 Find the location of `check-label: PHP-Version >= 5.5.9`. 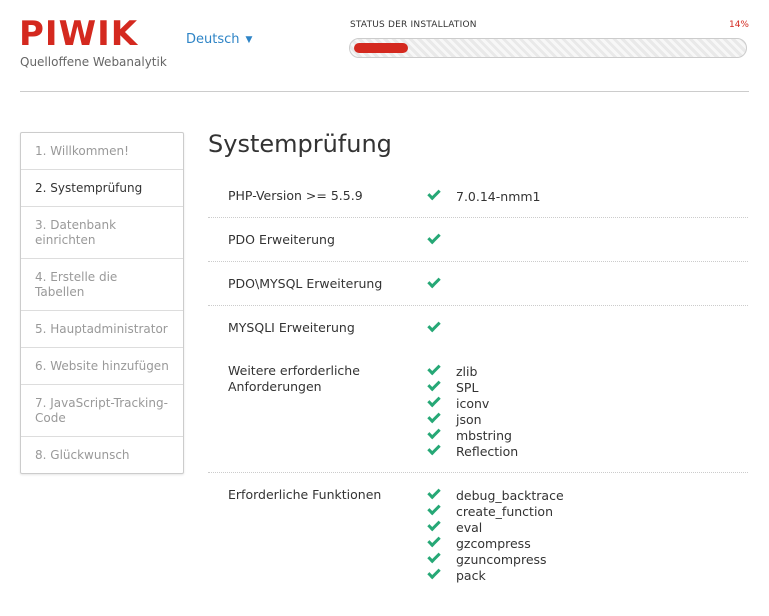

check-label: PHP-Version >= 5.5.9 is located at coordinates (295, 195).